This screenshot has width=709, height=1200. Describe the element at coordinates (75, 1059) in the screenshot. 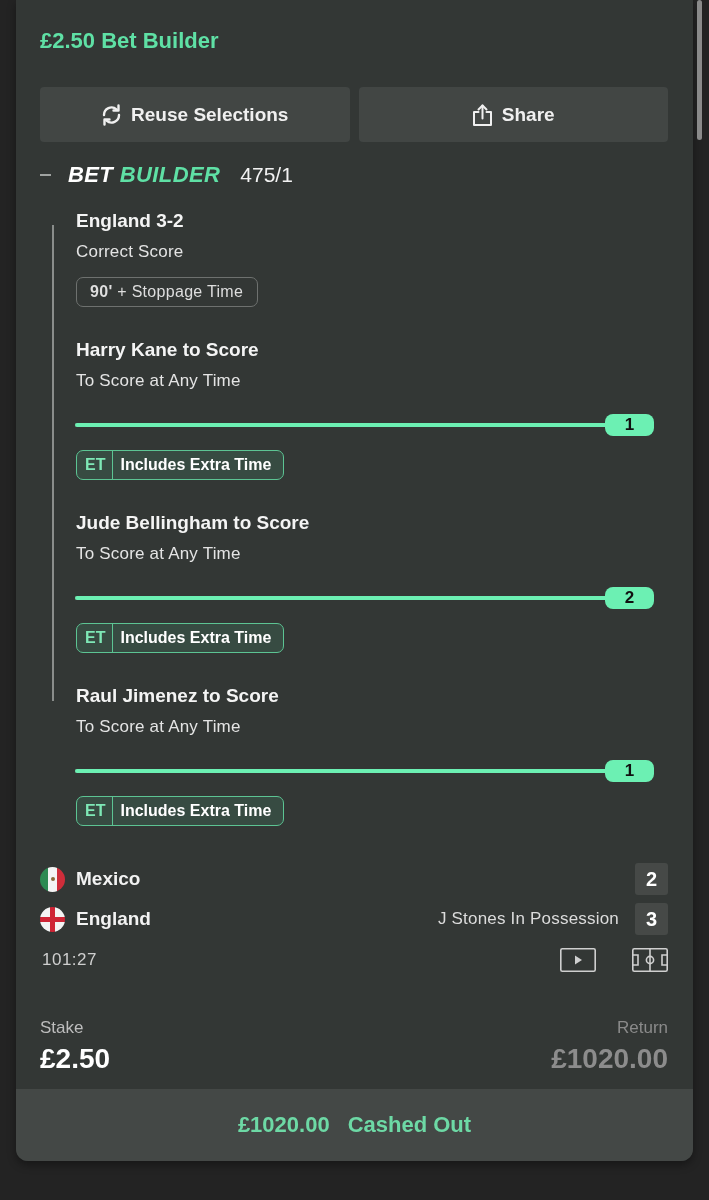

I see `stake-value: £2.50` at that location.